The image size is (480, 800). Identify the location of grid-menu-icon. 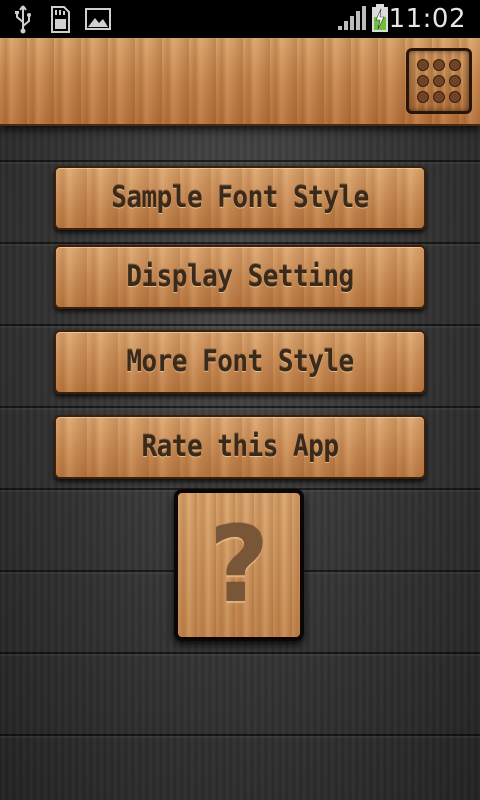
(439, 81).